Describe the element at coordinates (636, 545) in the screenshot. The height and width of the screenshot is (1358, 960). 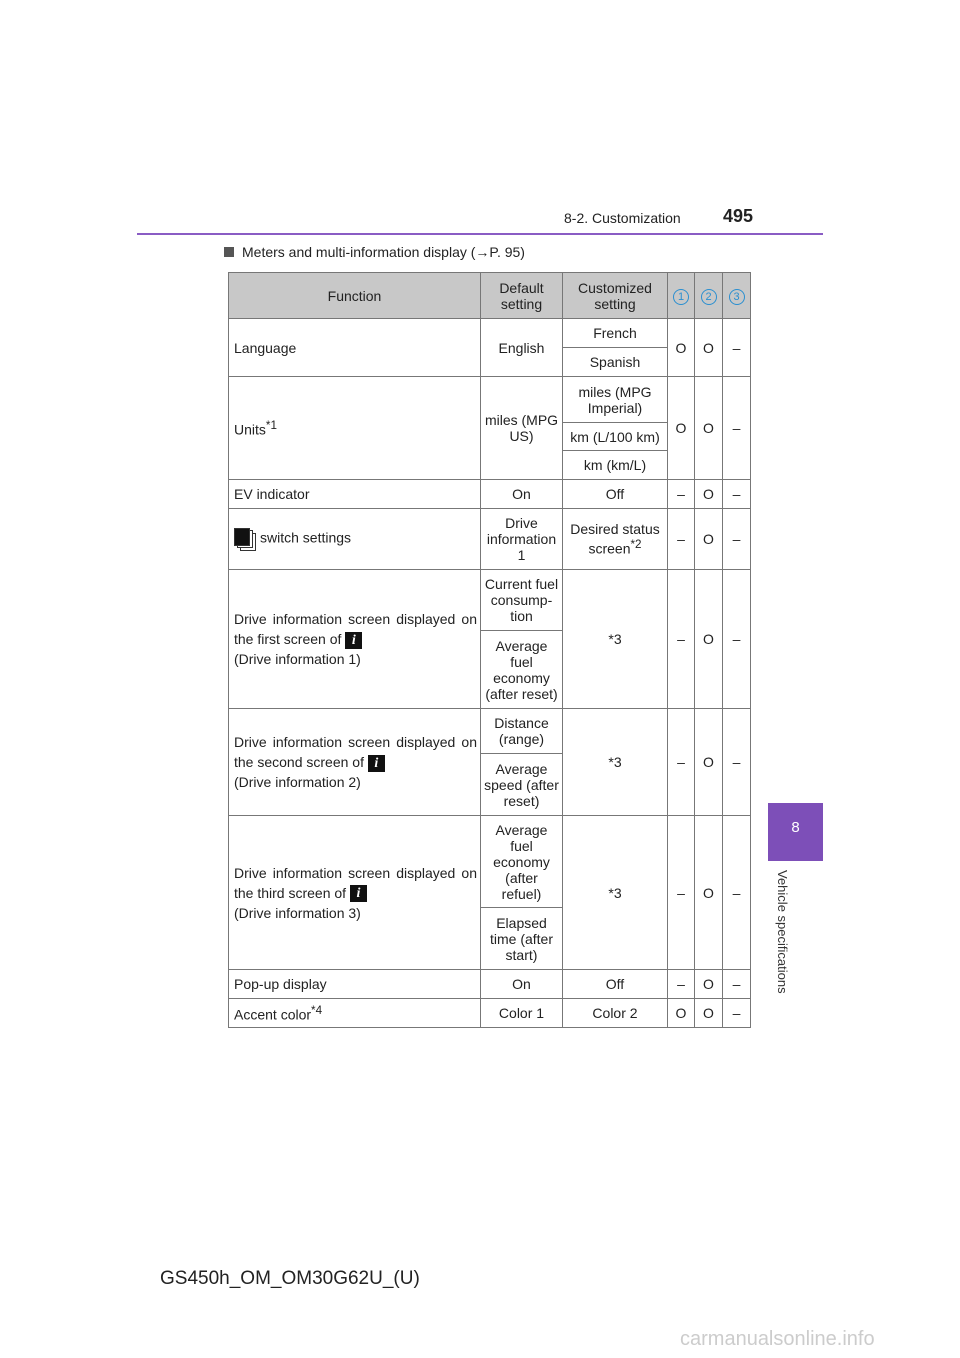
I see `footnote-mark: *2` at that location.